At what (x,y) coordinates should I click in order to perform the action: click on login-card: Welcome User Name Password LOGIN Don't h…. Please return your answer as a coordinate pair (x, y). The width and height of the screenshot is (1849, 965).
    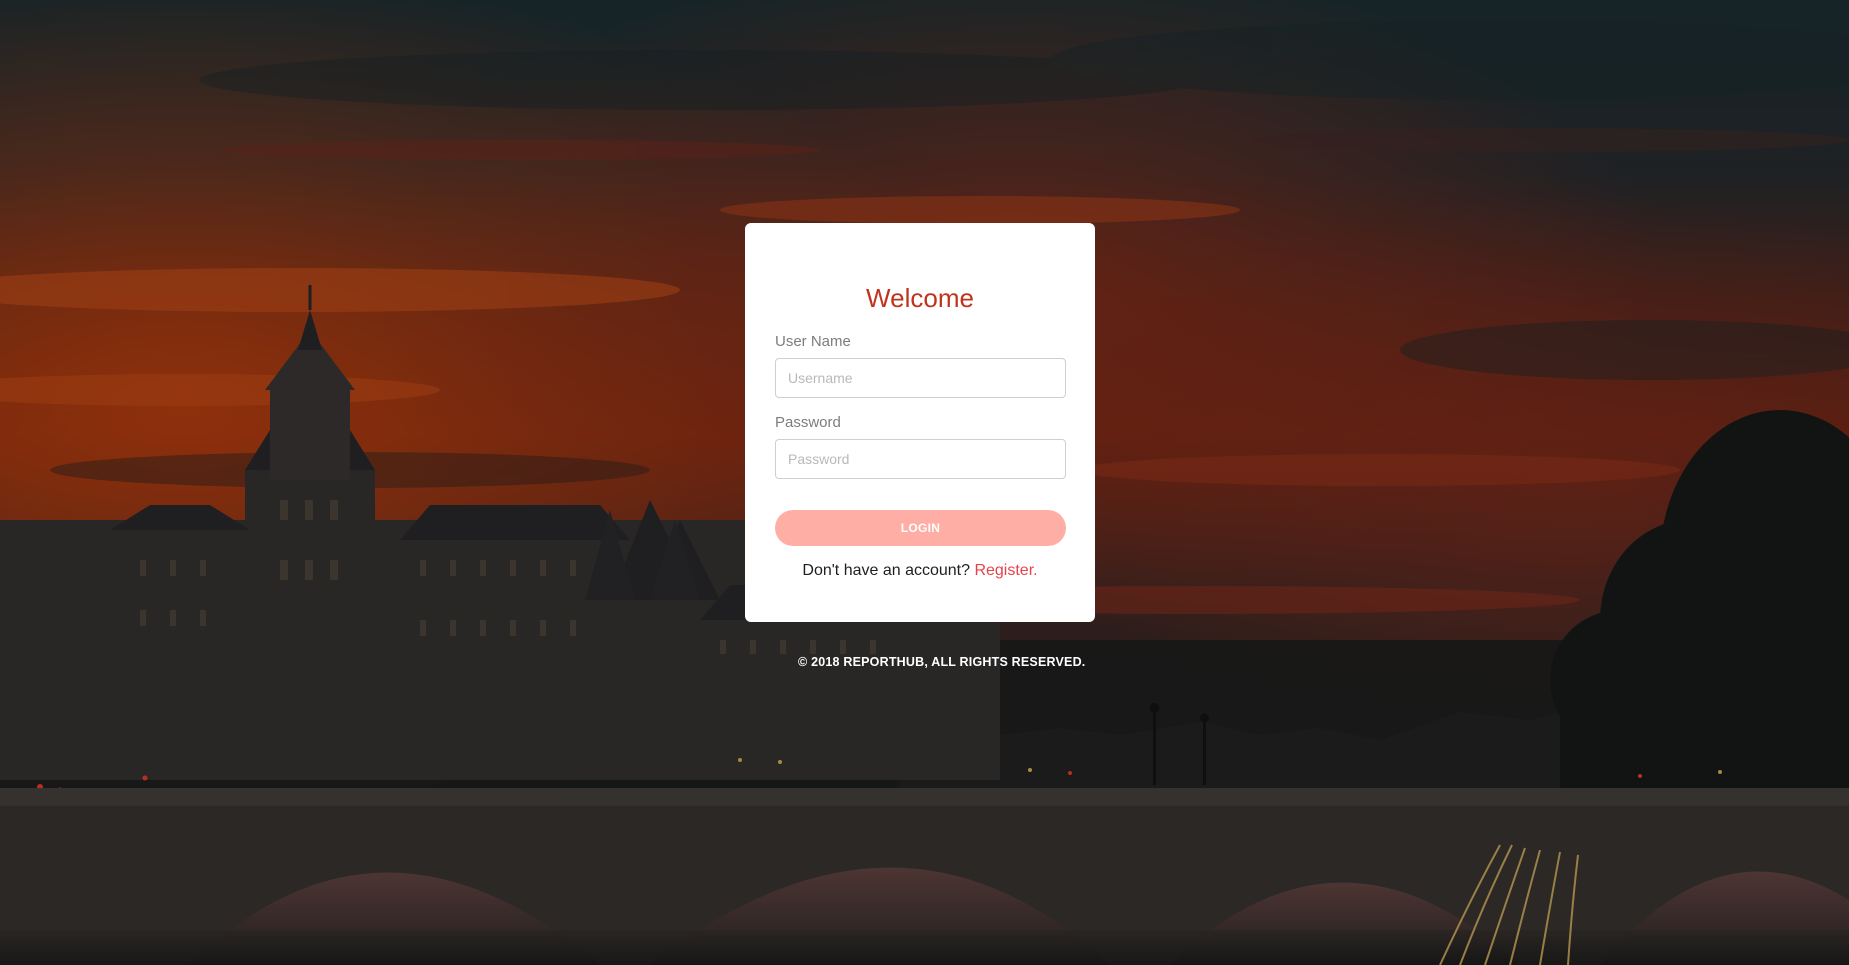
    Looking at the image, I should click on (920, 422).